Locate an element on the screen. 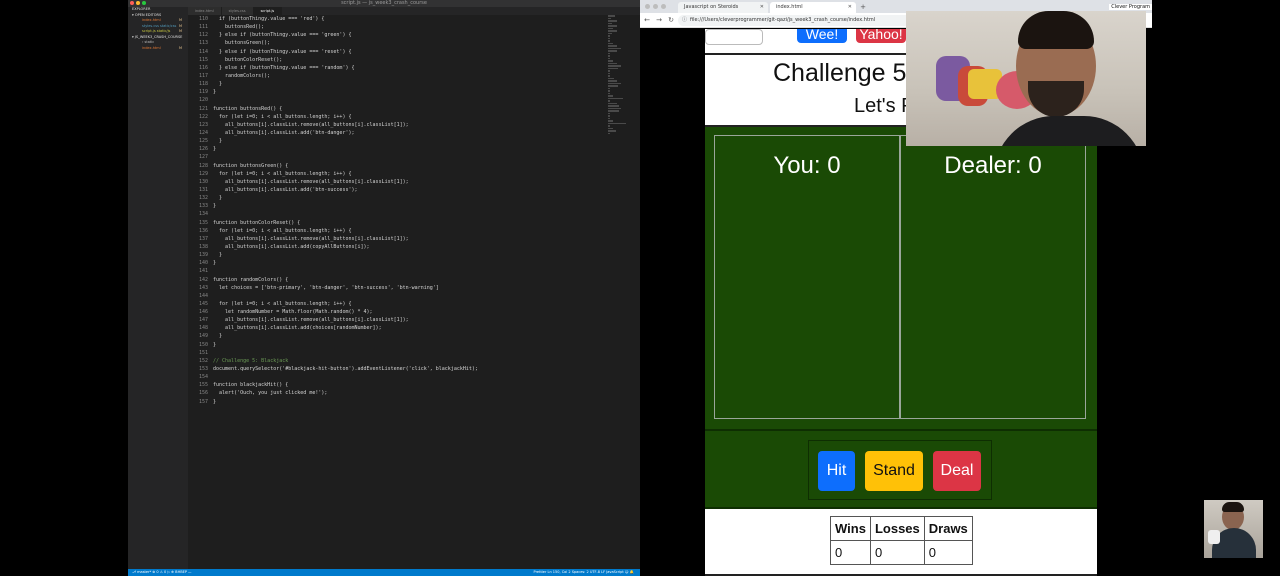 The height and width of the screenshot is (576, 1280). reload-button: ↻ is located at coordinates (671, 20).